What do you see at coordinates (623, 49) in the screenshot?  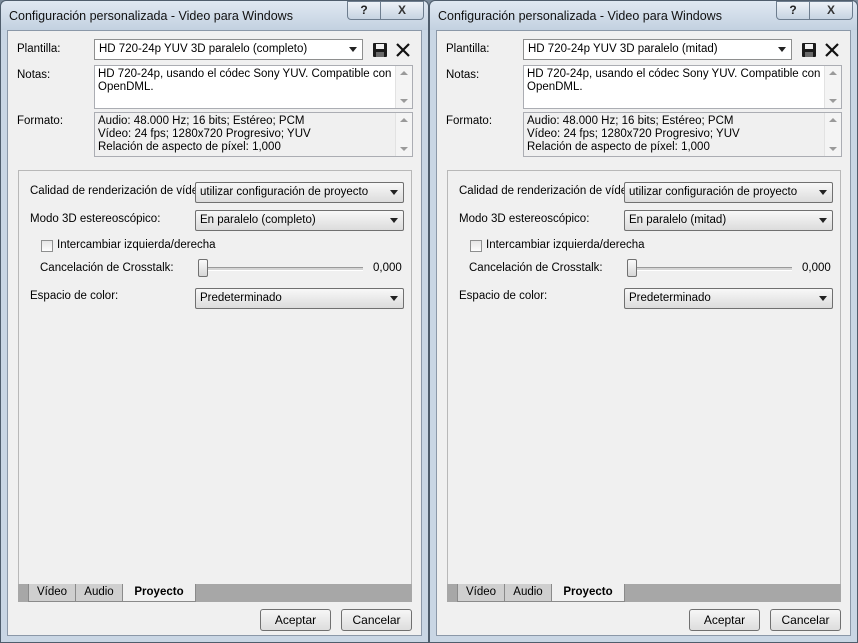 I see `plantilla-value: HD 720-24p YUV 3D paralelo (mitad)` at bounding box center [623, 49].